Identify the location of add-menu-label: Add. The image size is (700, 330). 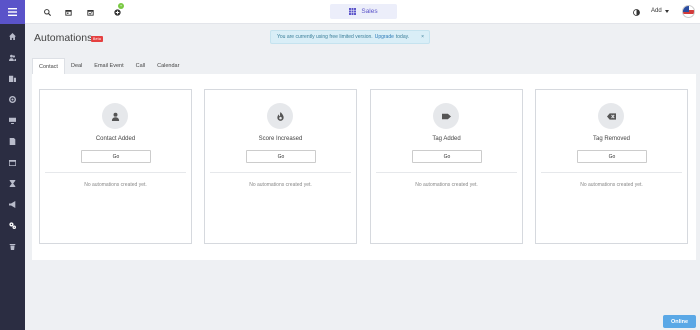
(656, 11).